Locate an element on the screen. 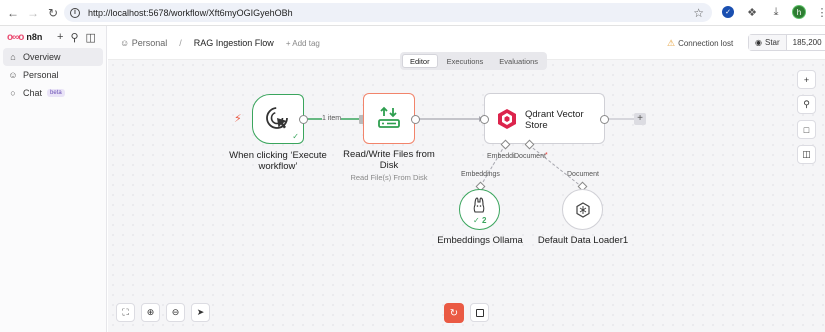  connection-status: ⚠ Connection lost is located at coordinates (700, 43).